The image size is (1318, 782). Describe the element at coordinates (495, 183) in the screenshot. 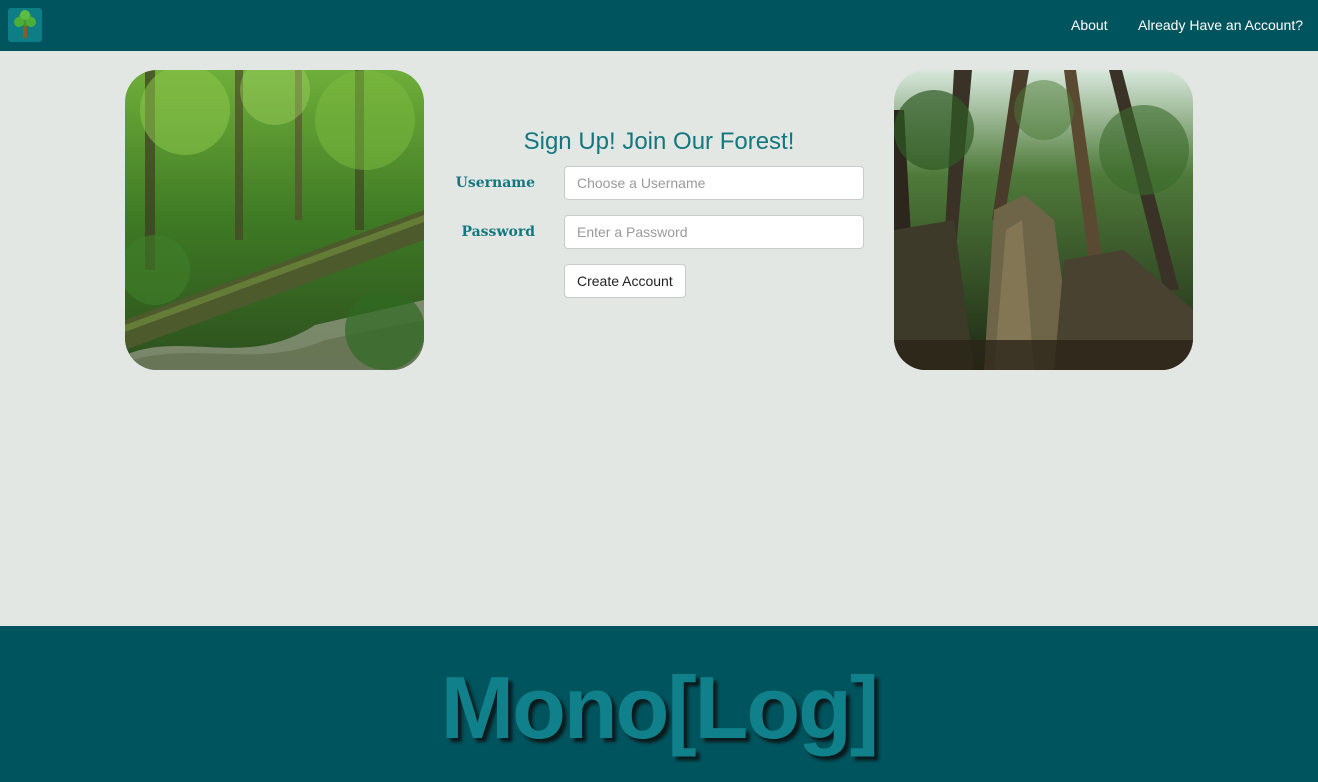

I see `username-label: Username` at that location.